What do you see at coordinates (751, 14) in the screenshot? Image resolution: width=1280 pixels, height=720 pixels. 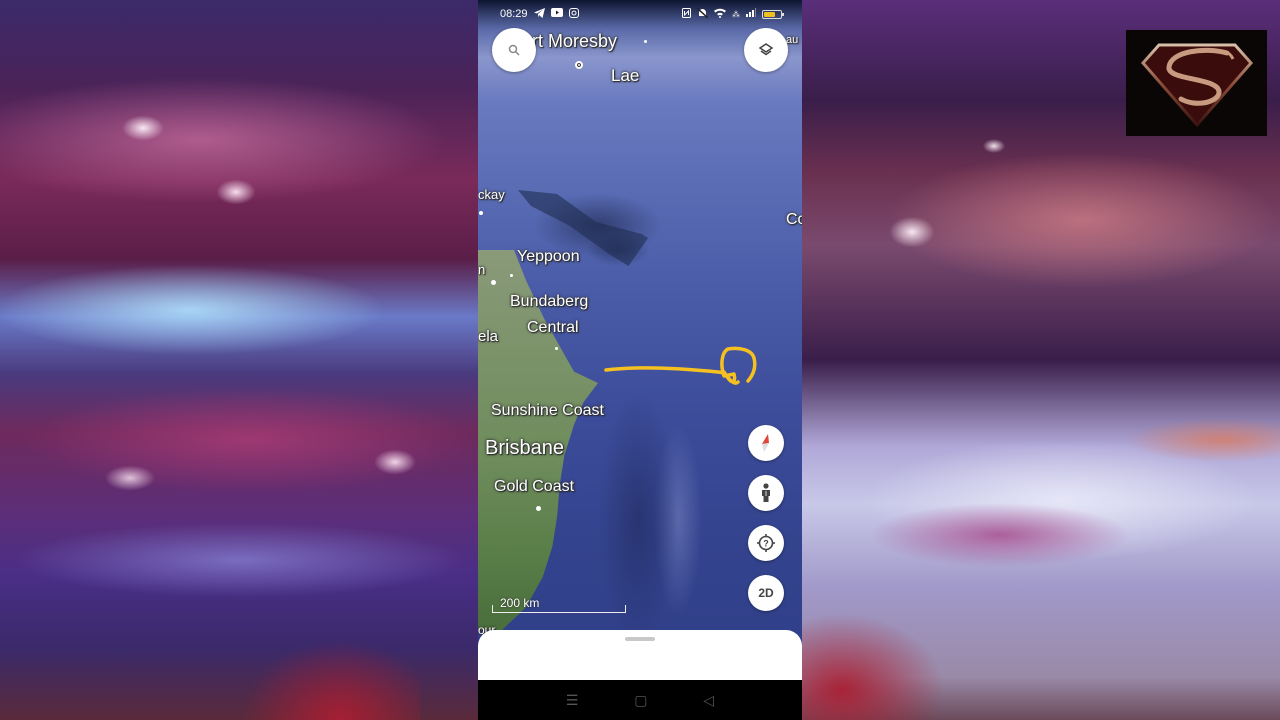 I see `signal-icon` at bounding box center [751, 14].